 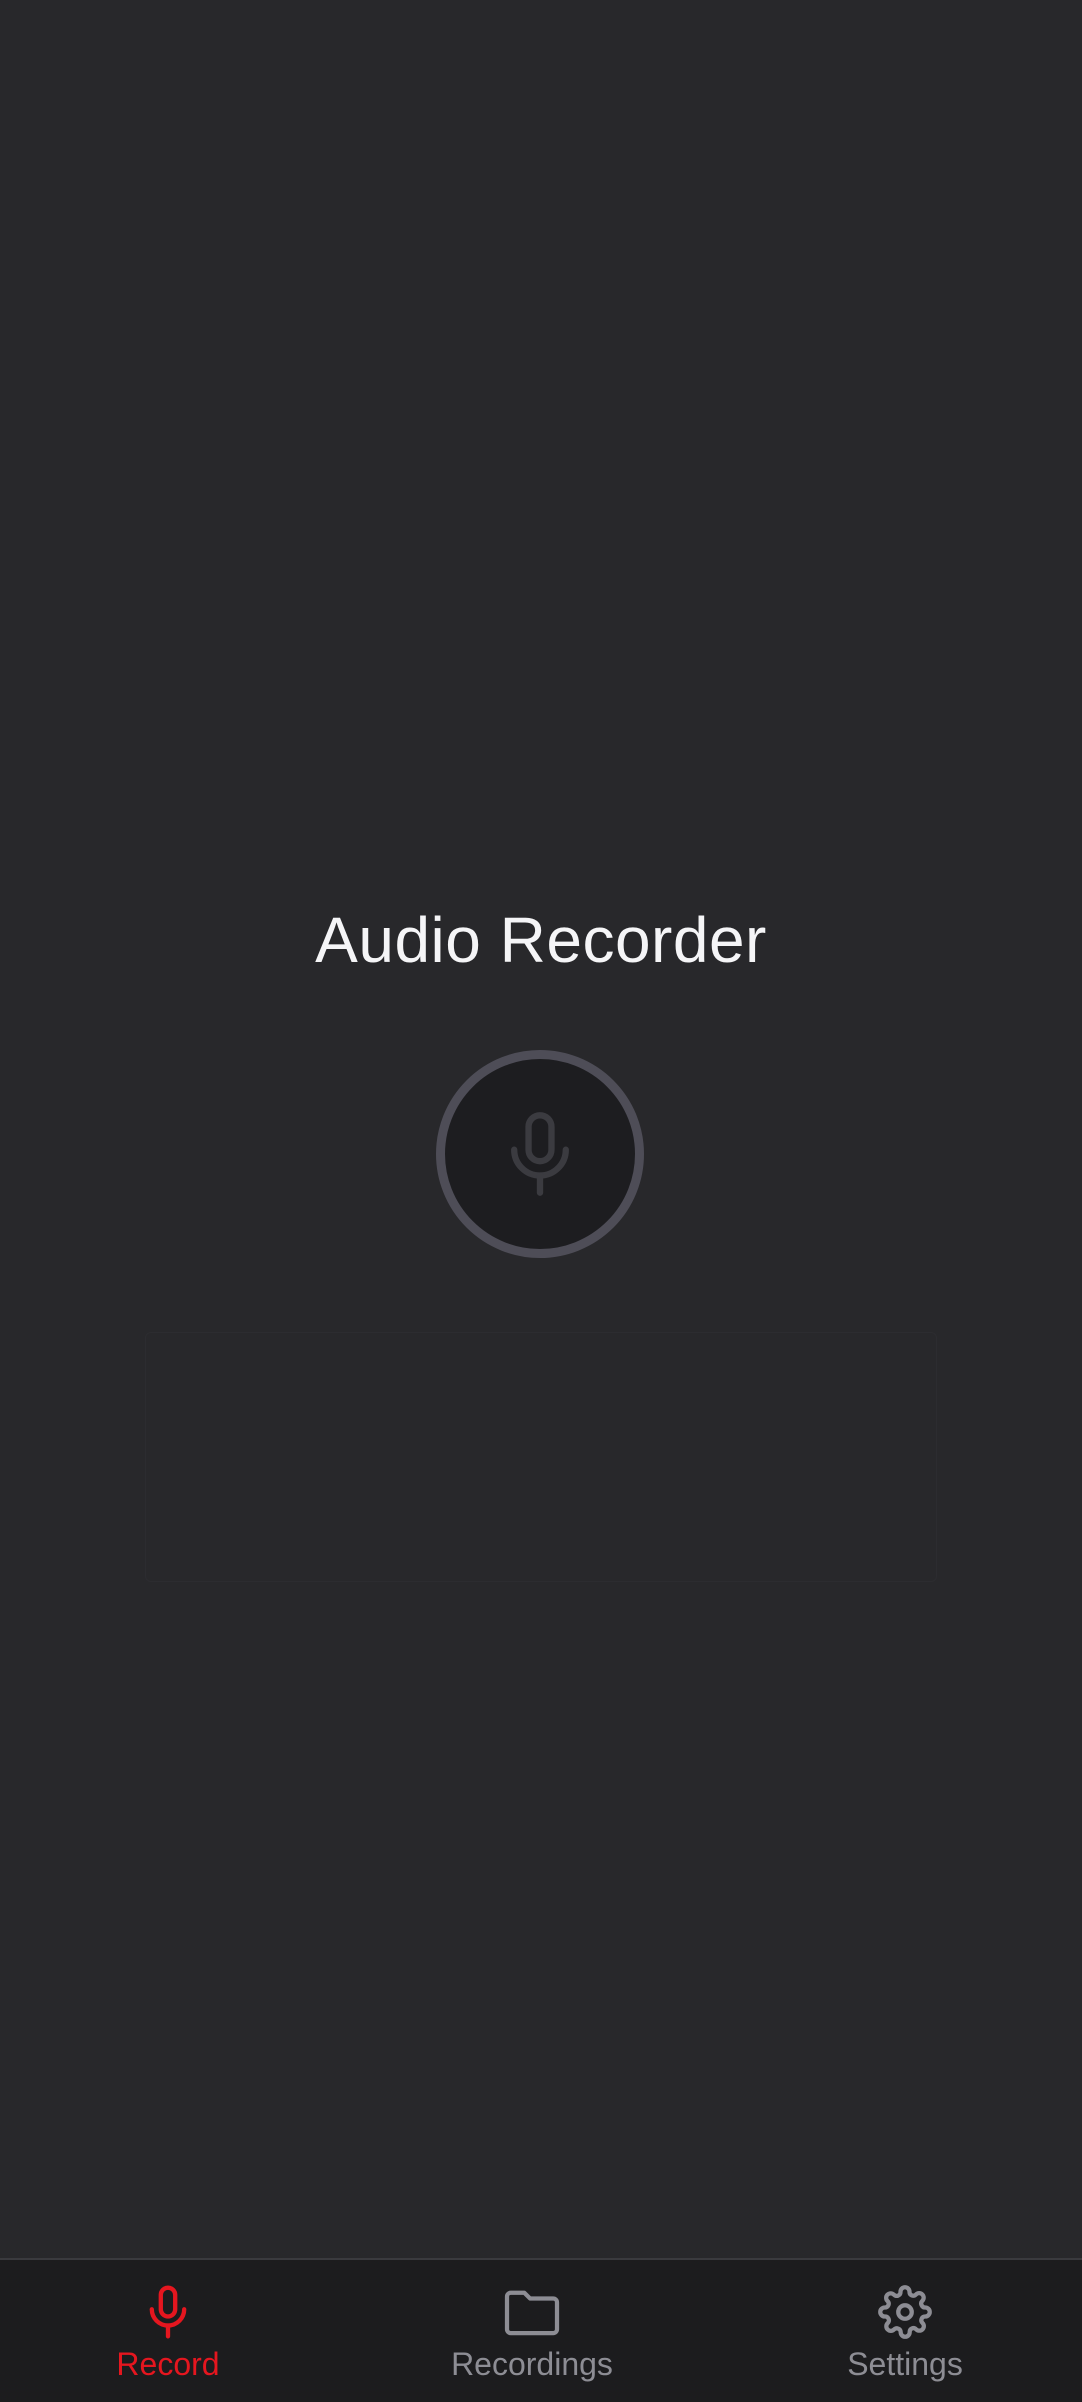 I want to click on page-title: Audio Recorder, so click(x=541, y=940).